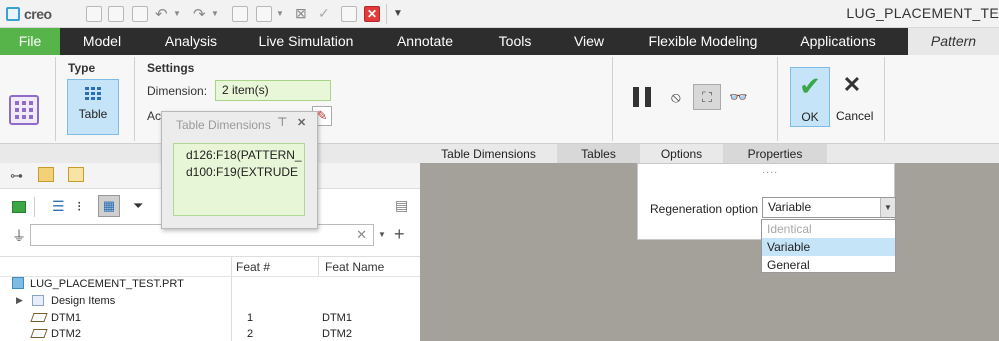 This screenshot has height=341, width=999. What do you see at coordinates (19, 236) in the screenshot?
I see `search-filter-icon: ⏚` at bounding box center [19, 236].